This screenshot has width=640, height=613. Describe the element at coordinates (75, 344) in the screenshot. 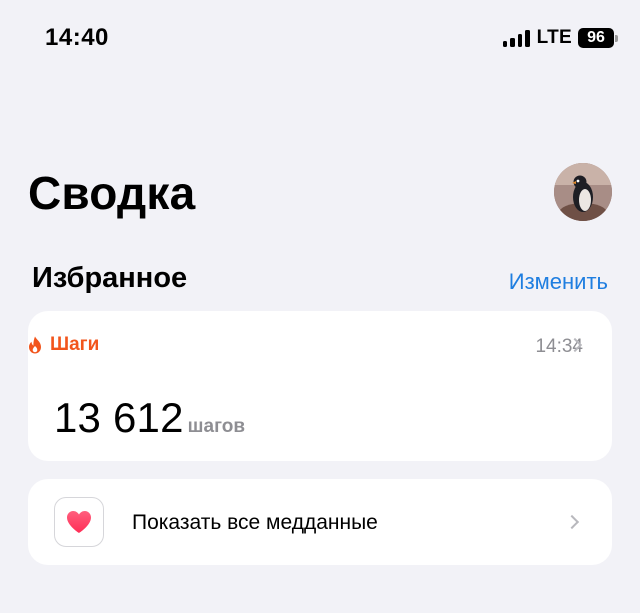

I see `steps-label: Шаги` at that location.